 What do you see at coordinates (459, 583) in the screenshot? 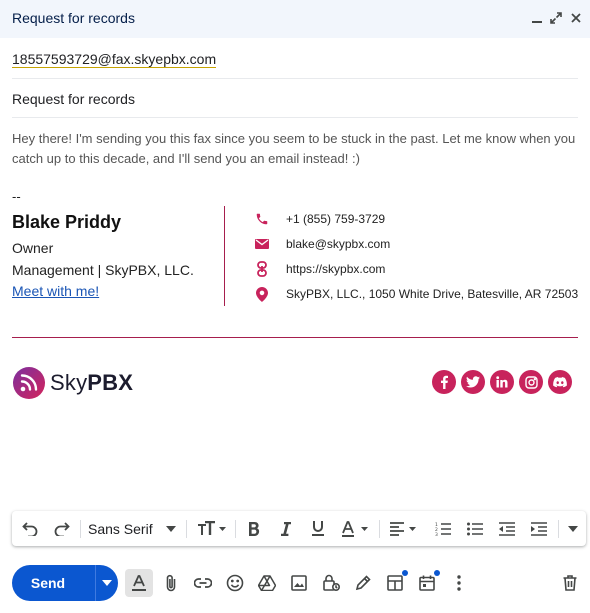
I see `more-options-icon` at bounding box center [459, 583].